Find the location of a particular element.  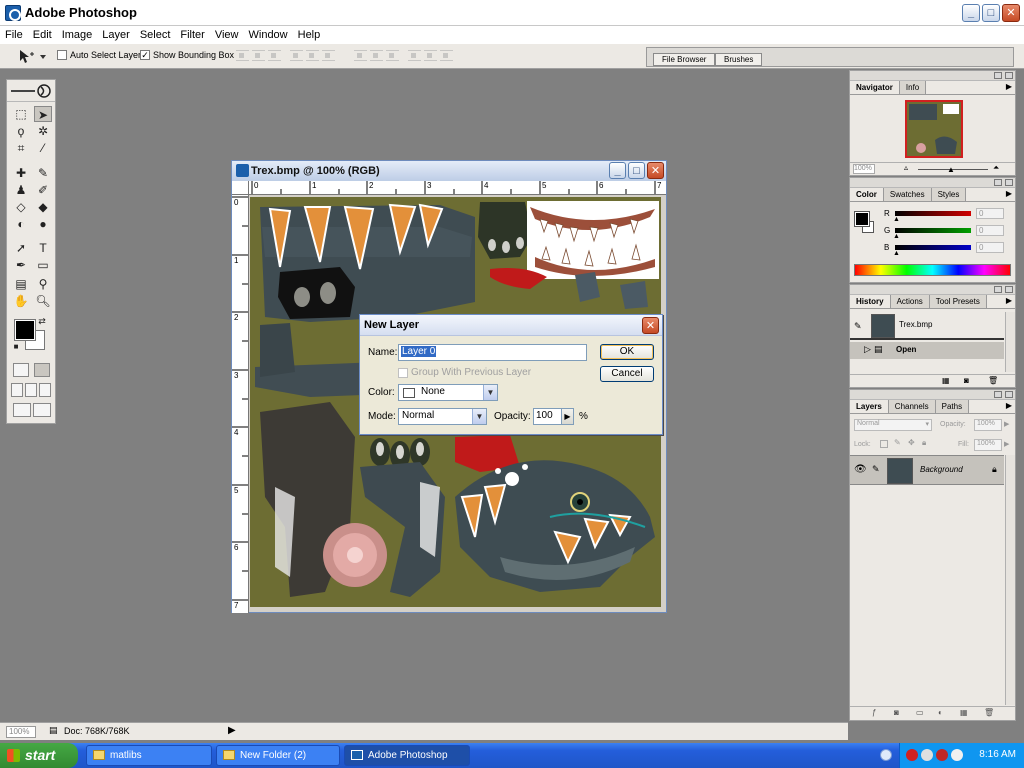

status-zoom-field: 100% is located at coordinates (21, 732).